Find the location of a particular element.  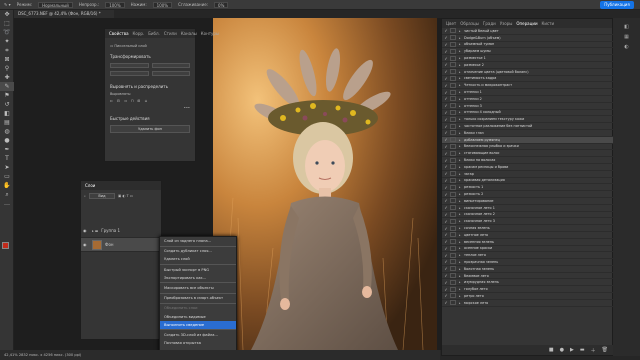

tab-brushes: Кисти is located at coordinates (548, 23).